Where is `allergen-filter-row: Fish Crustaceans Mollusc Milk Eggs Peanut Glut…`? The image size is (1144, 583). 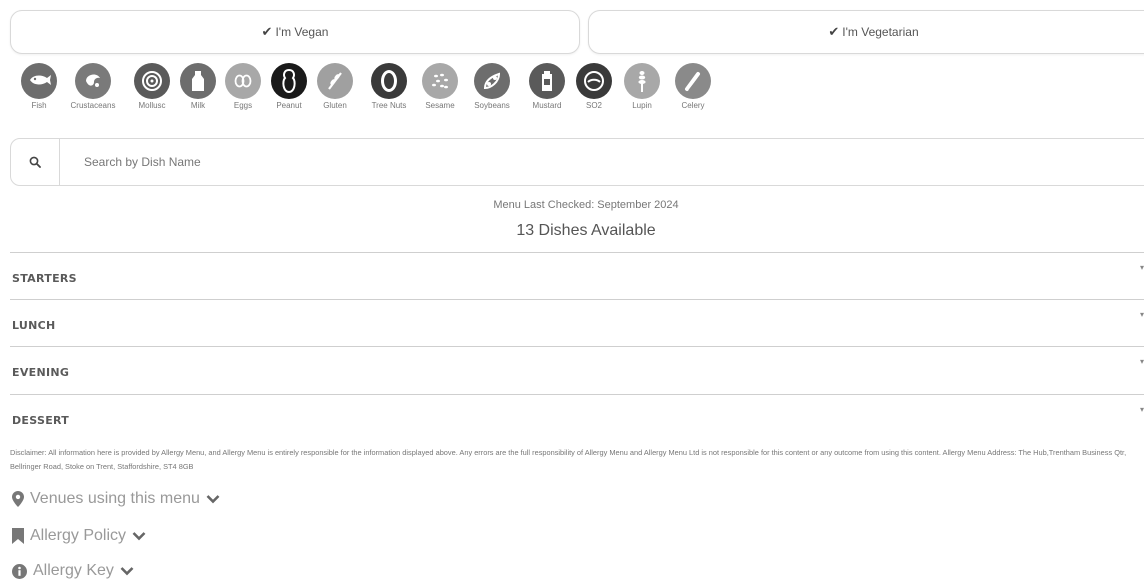
allergen-filter-row: Fish Crustaceans Mollusc Milk Eggs Peanut Glut… is located at coordinates (368, 86).